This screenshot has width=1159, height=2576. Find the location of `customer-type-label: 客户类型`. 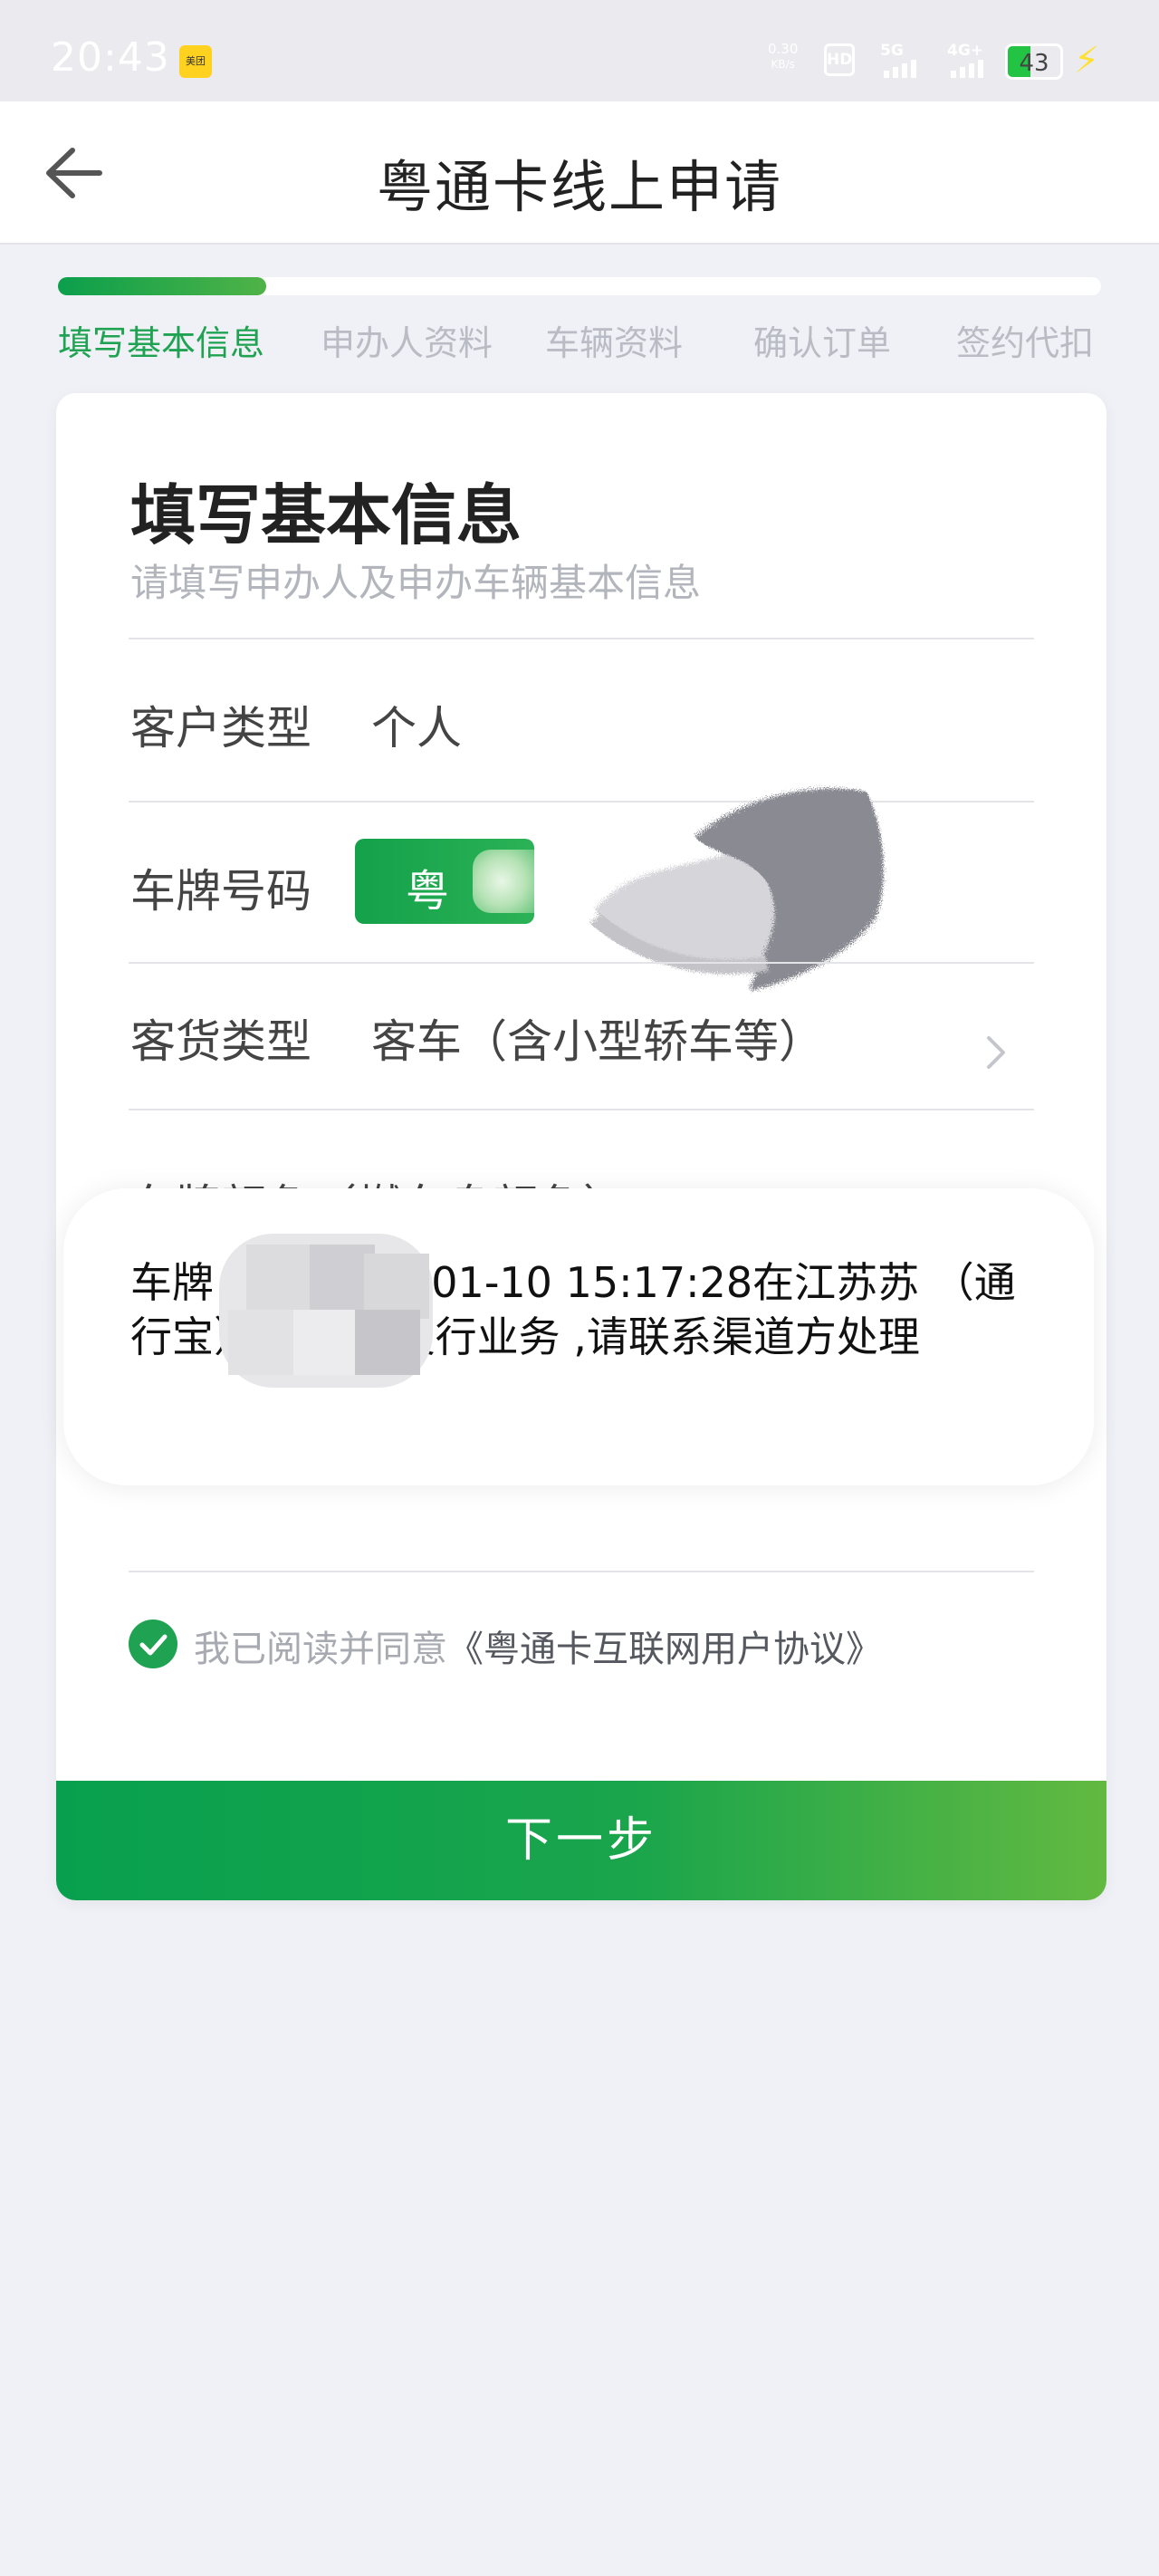

customer-type-label: 客户类型 is located at coordinates (220, 728).